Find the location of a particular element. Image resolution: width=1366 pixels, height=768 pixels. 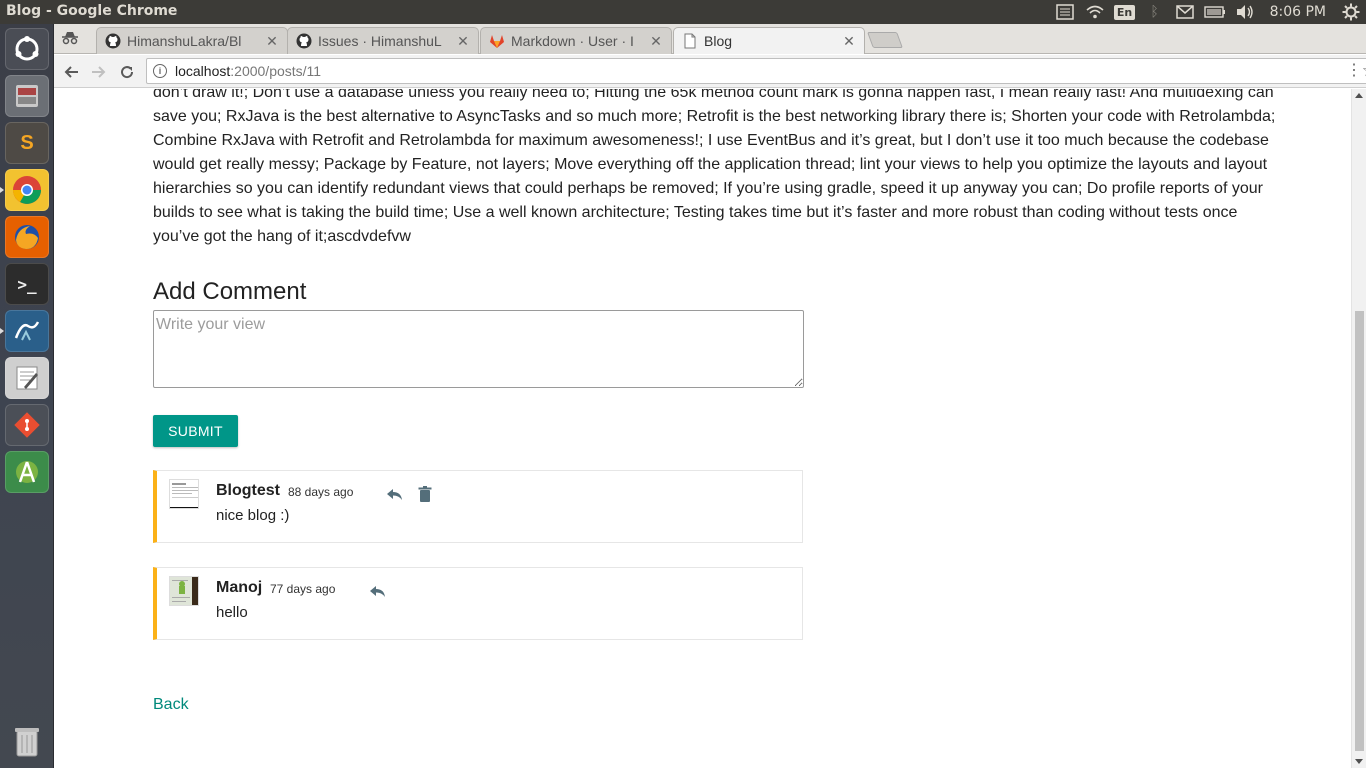

system-tray: En ᛒ 8:06 PM is located at coordinates (1208, 12).